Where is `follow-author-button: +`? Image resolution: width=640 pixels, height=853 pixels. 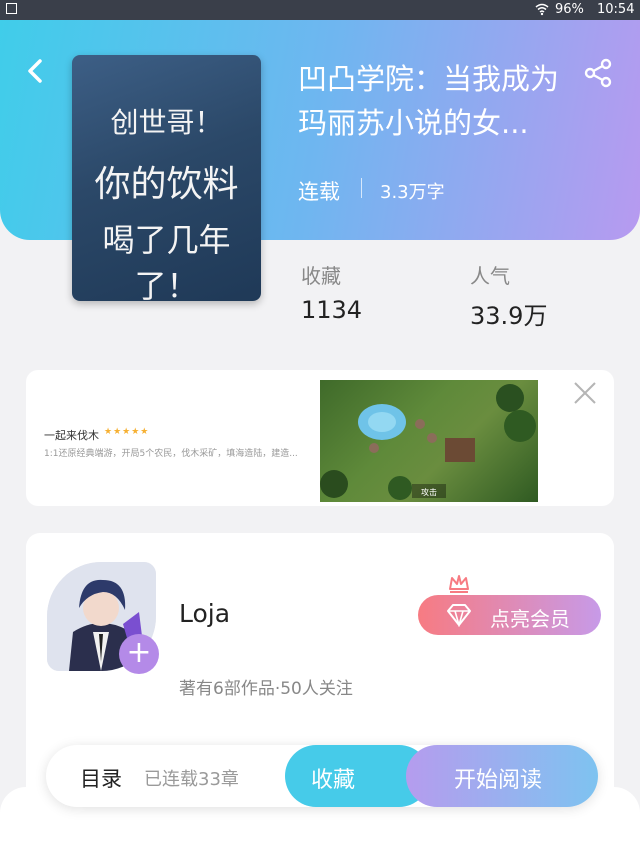 follow-author-button: + is located at coordinates (139, 654).